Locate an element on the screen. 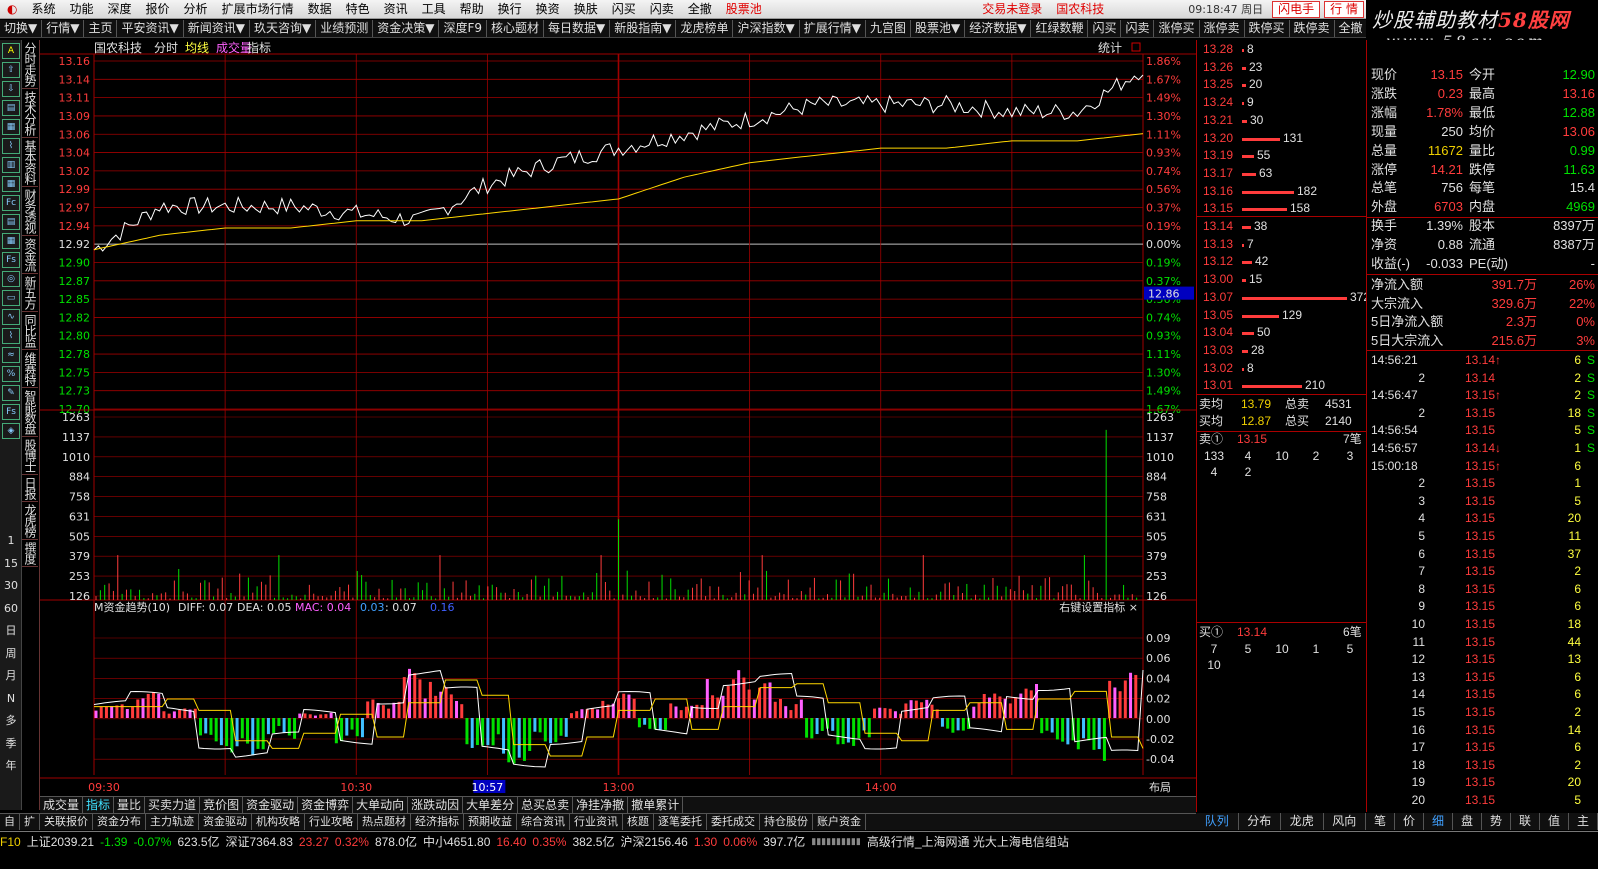  period-item: 月 is located at coordinates (11, 676).